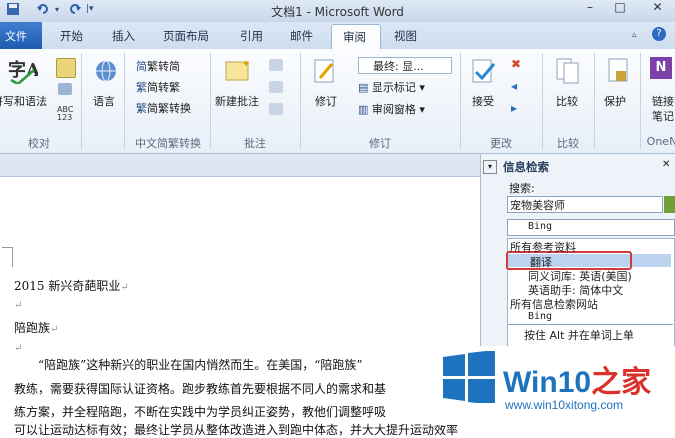 The image size is (675, 438). I want to click on source-dropdown: Bing, so click(591, 227).